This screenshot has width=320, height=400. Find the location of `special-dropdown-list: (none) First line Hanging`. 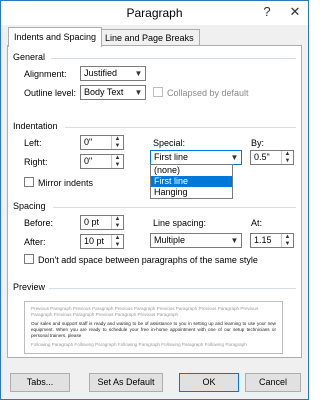

special-dropdown-list: (none) First line Hanging is located at coordinates (191, 181).